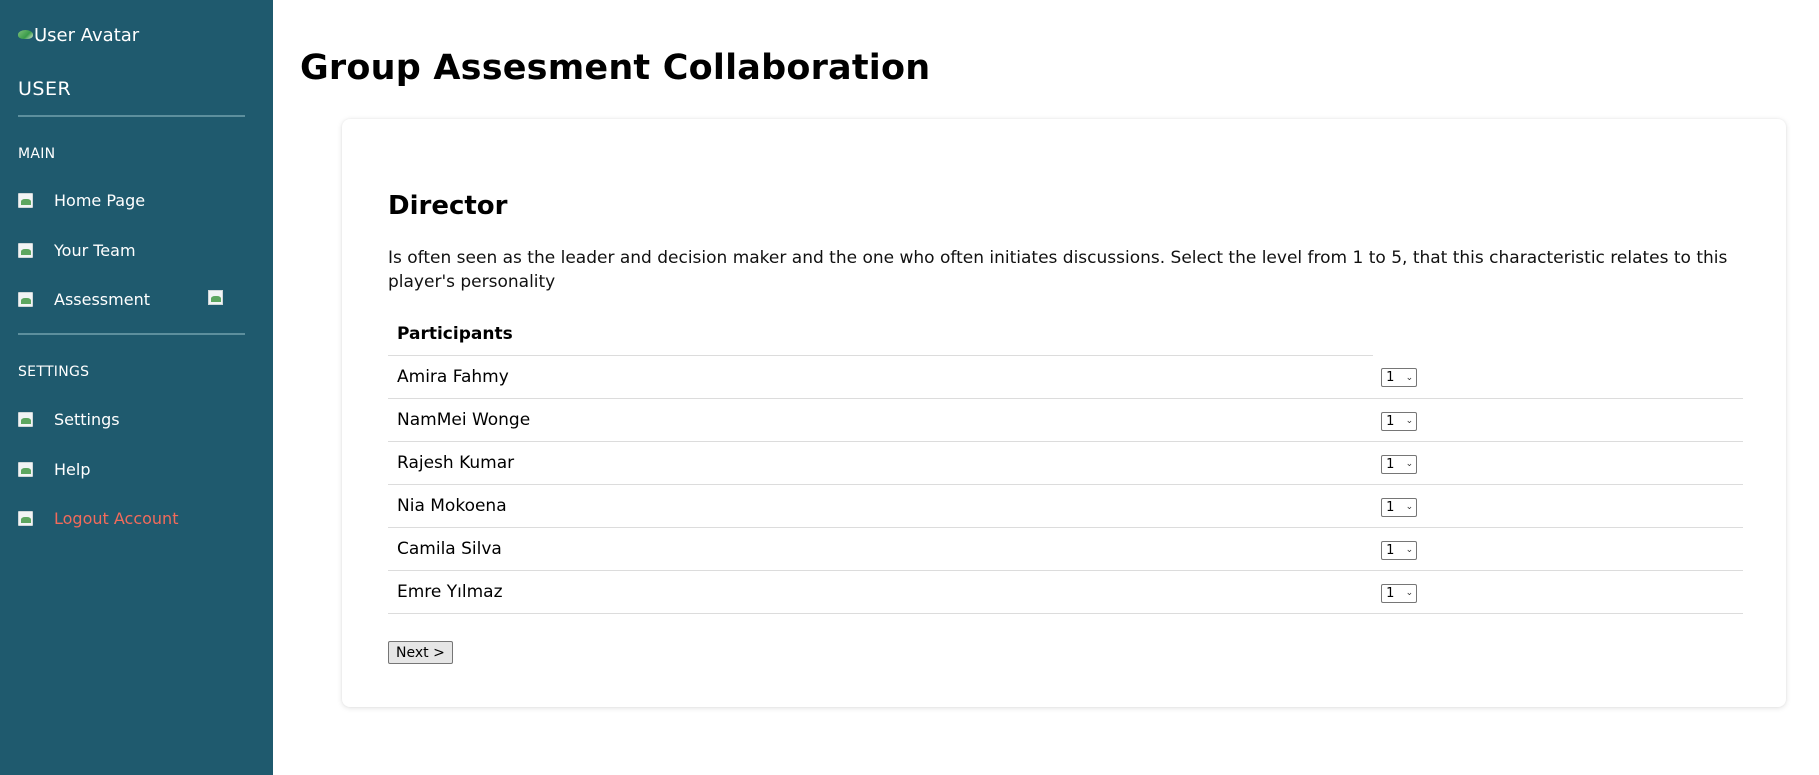 The height and width of the screenshot is (775, 1819). I want to click on table-row: Camila Silva 1 ⌄, so click(1065, 549).